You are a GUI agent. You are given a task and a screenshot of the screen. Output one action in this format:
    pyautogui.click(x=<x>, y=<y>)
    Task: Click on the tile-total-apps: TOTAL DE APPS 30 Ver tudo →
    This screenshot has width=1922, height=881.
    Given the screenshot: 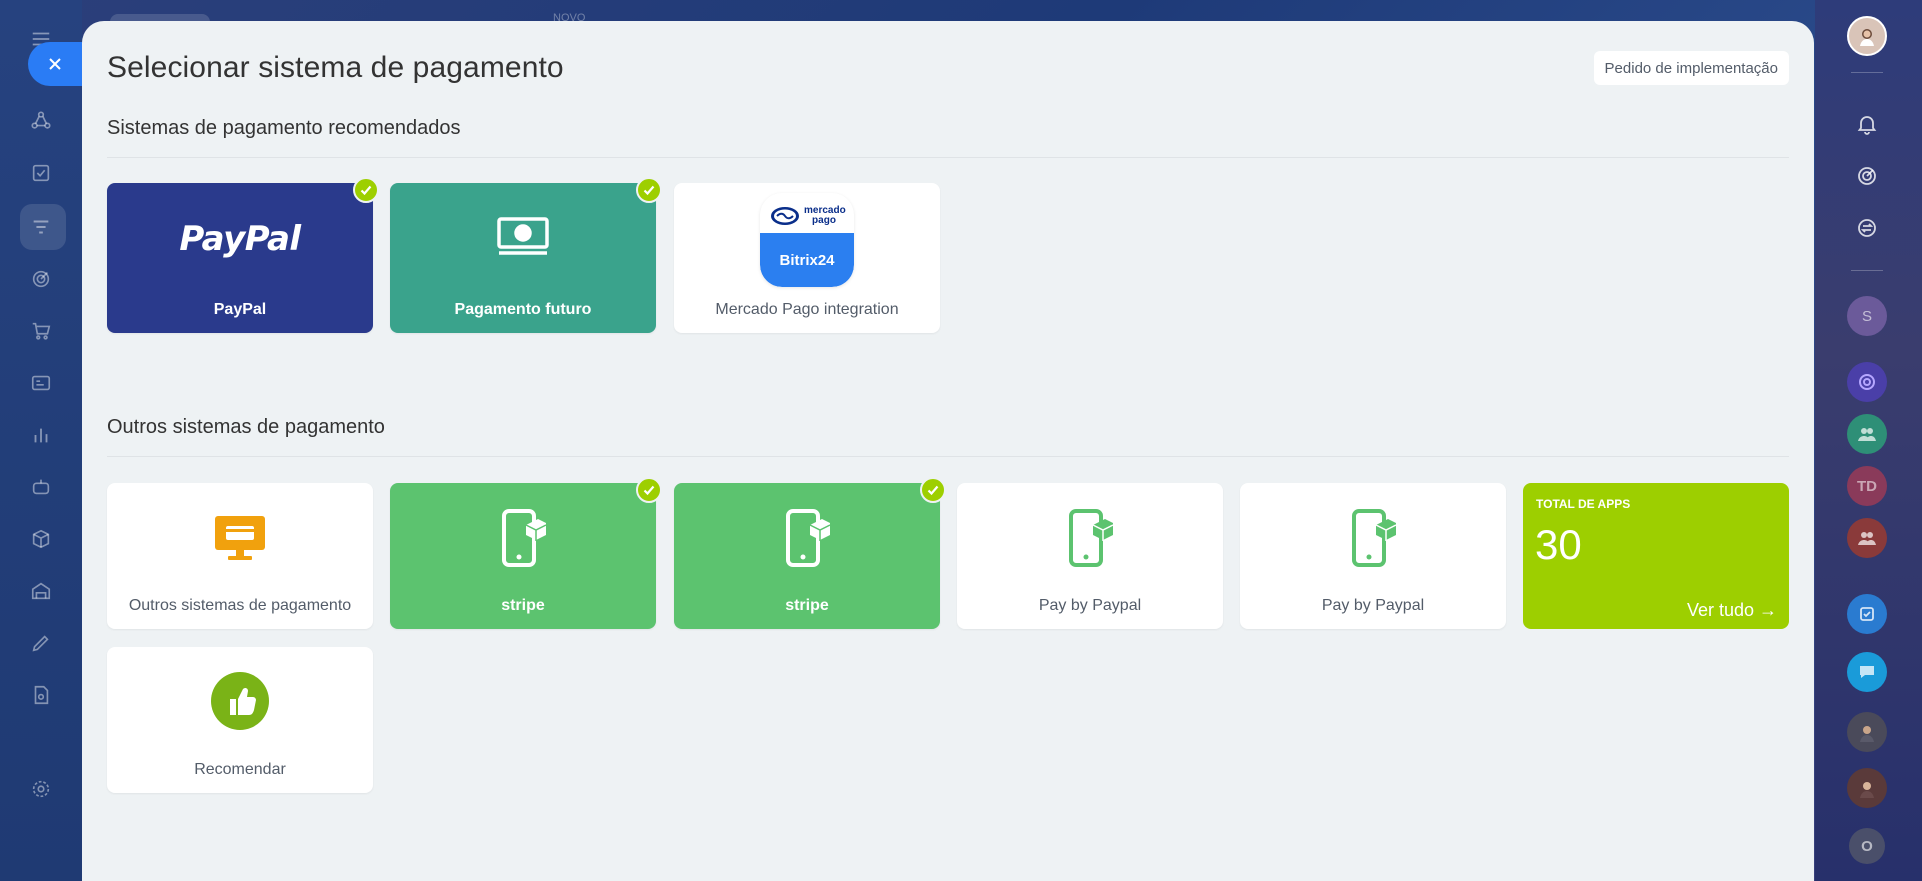 What is the action you would take?
    pyautogui.click(x=1656, y=556)
    